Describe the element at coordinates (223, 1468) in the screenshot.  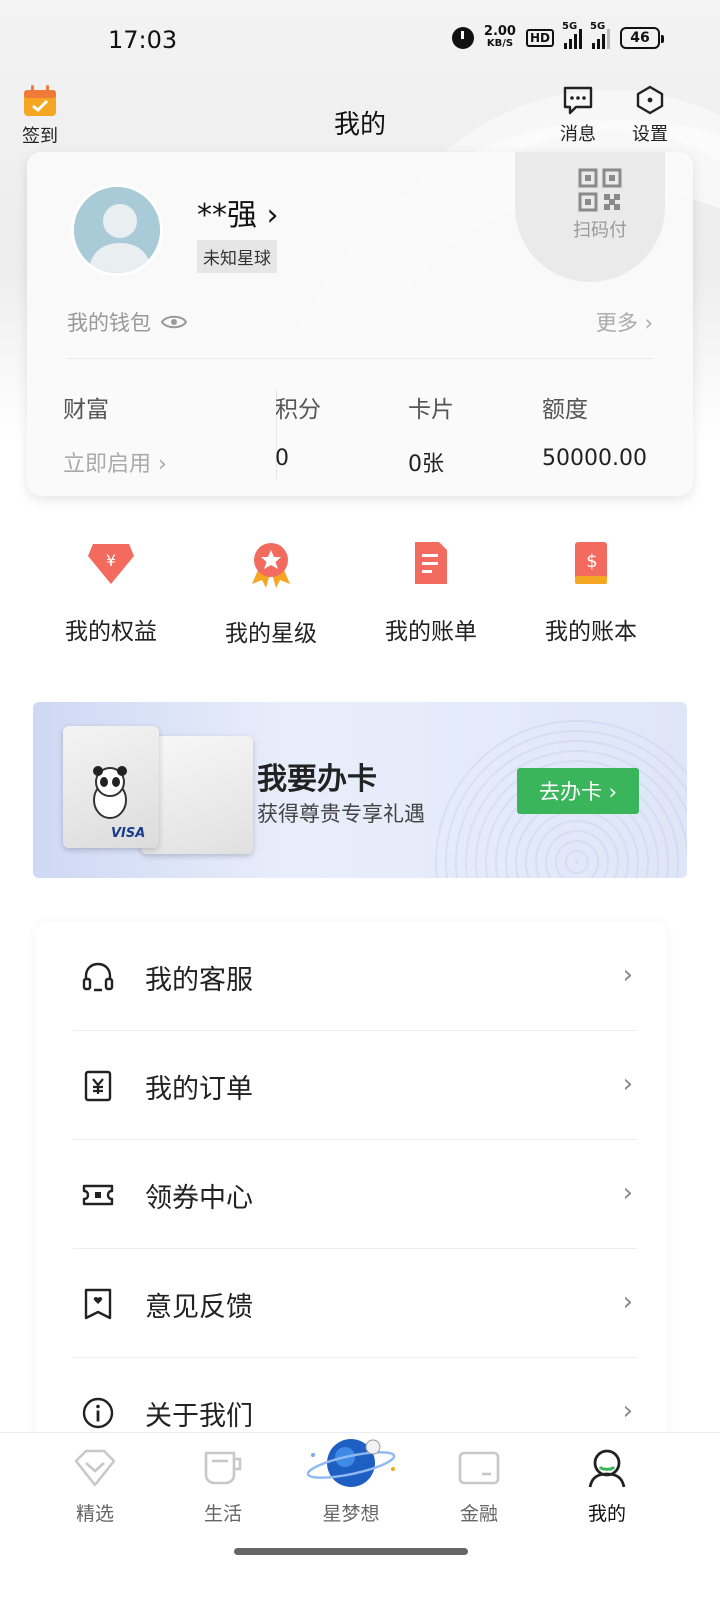
I see `cup-tab-icon` at that location.